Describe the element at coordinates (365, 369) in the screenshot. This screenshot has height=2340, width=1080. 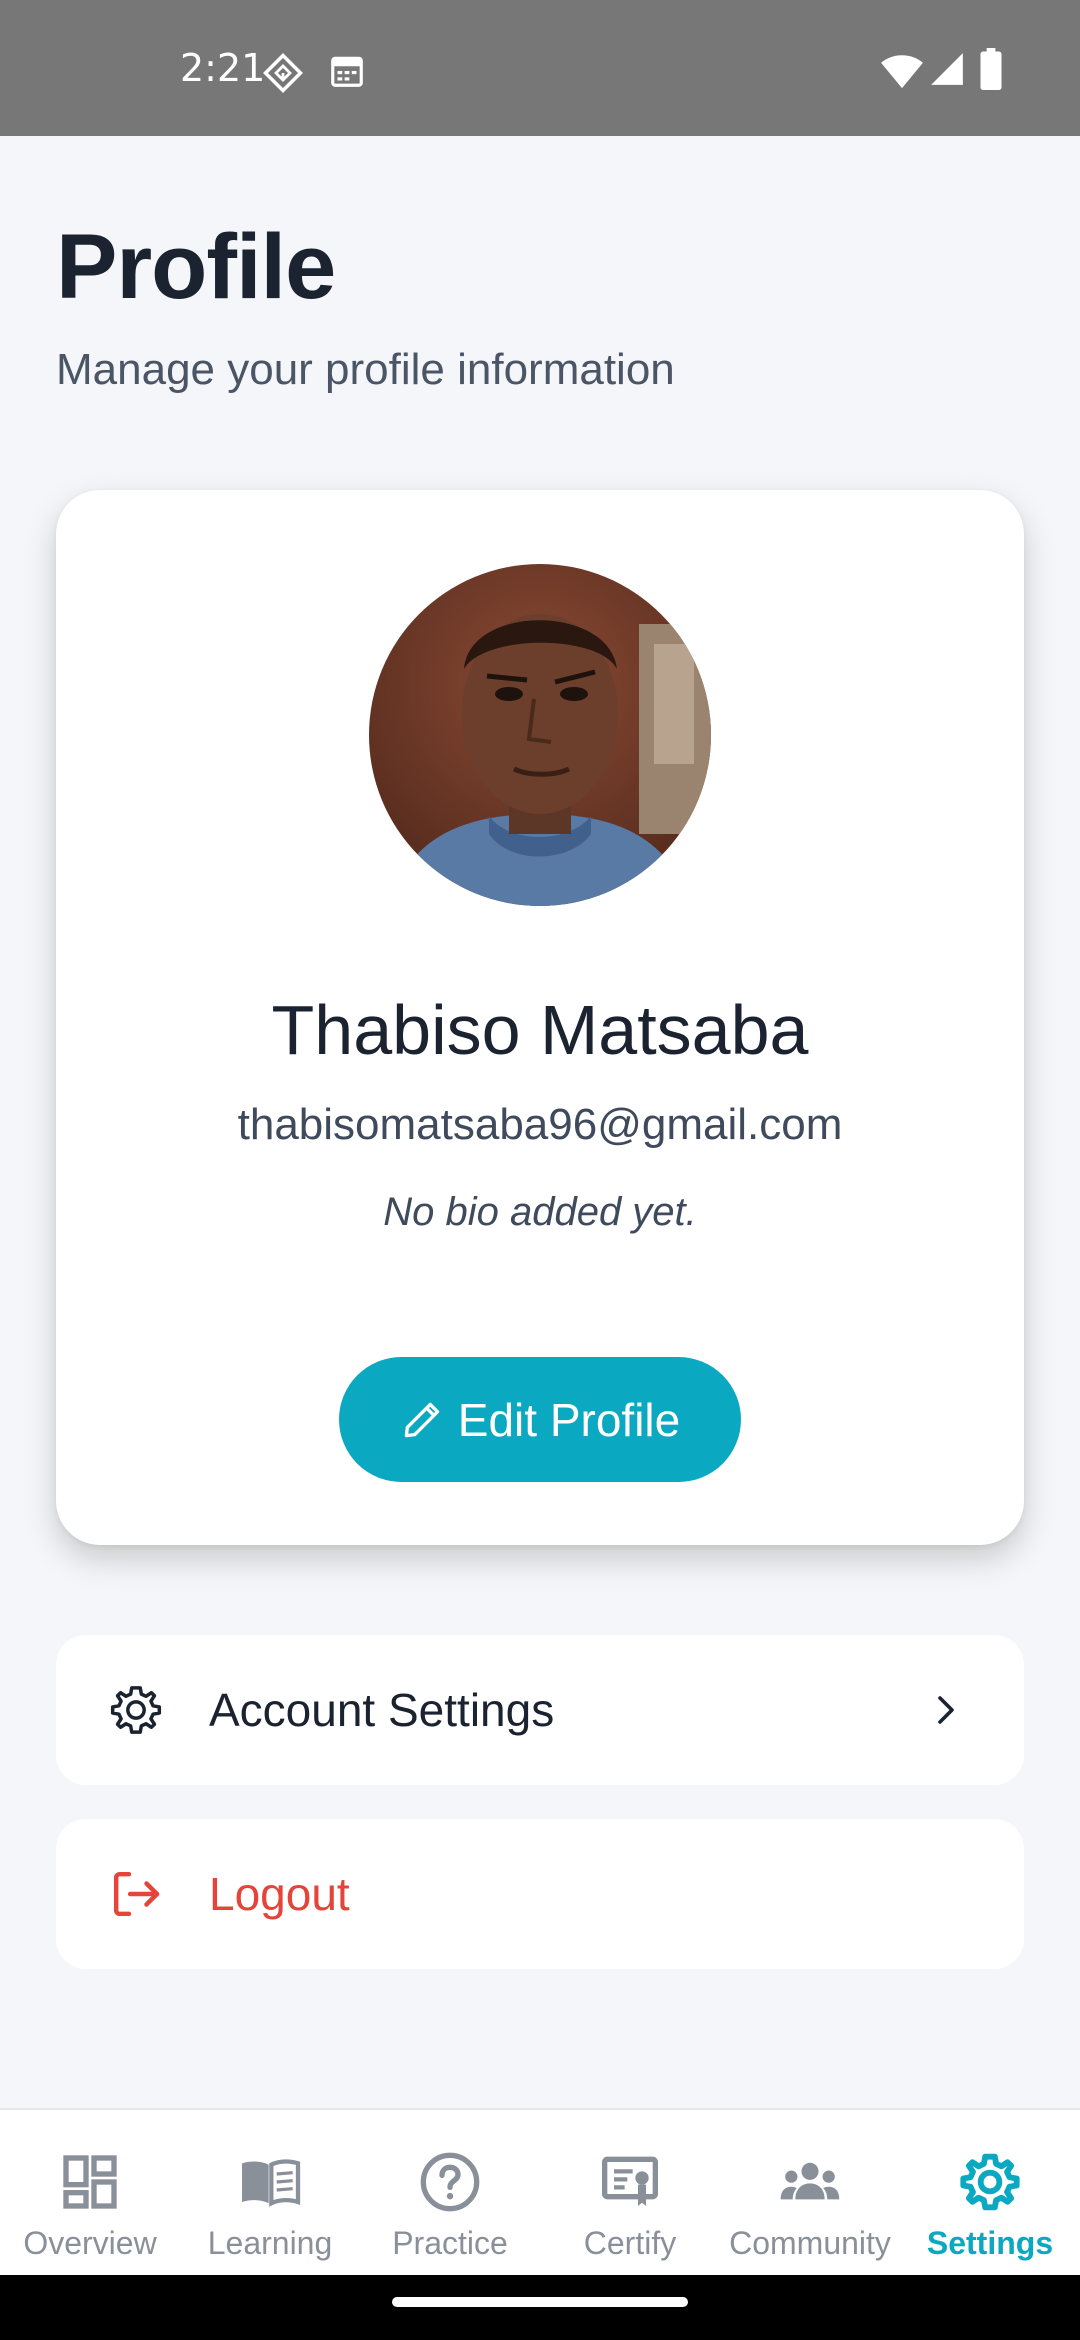
I see `page-subtitle: Manage your profile information` at that location.